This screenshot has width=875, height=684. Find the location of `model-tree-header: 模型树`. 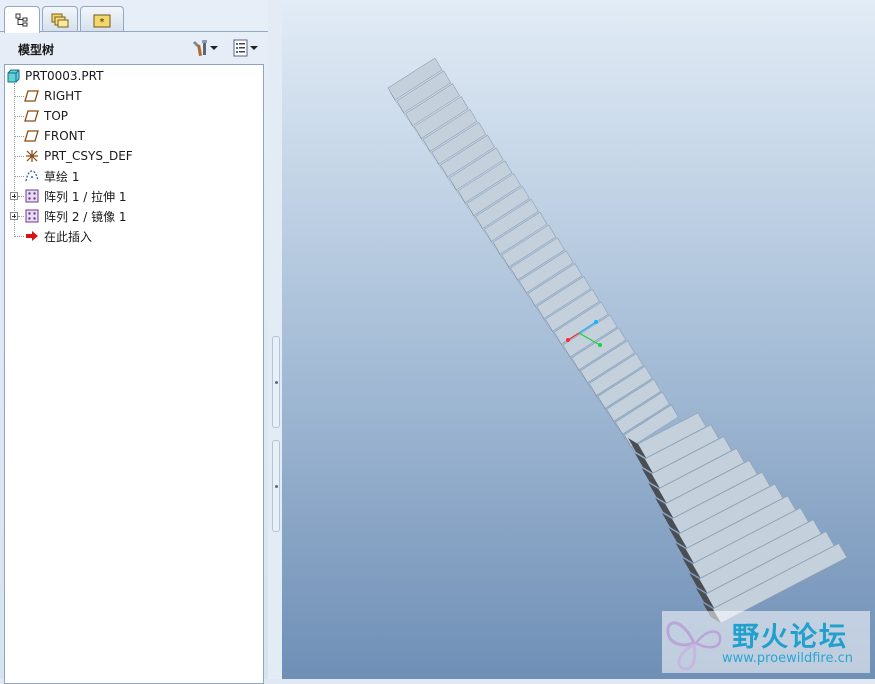

model-tree-header: 模型树 is located at coordinates (136, 48).